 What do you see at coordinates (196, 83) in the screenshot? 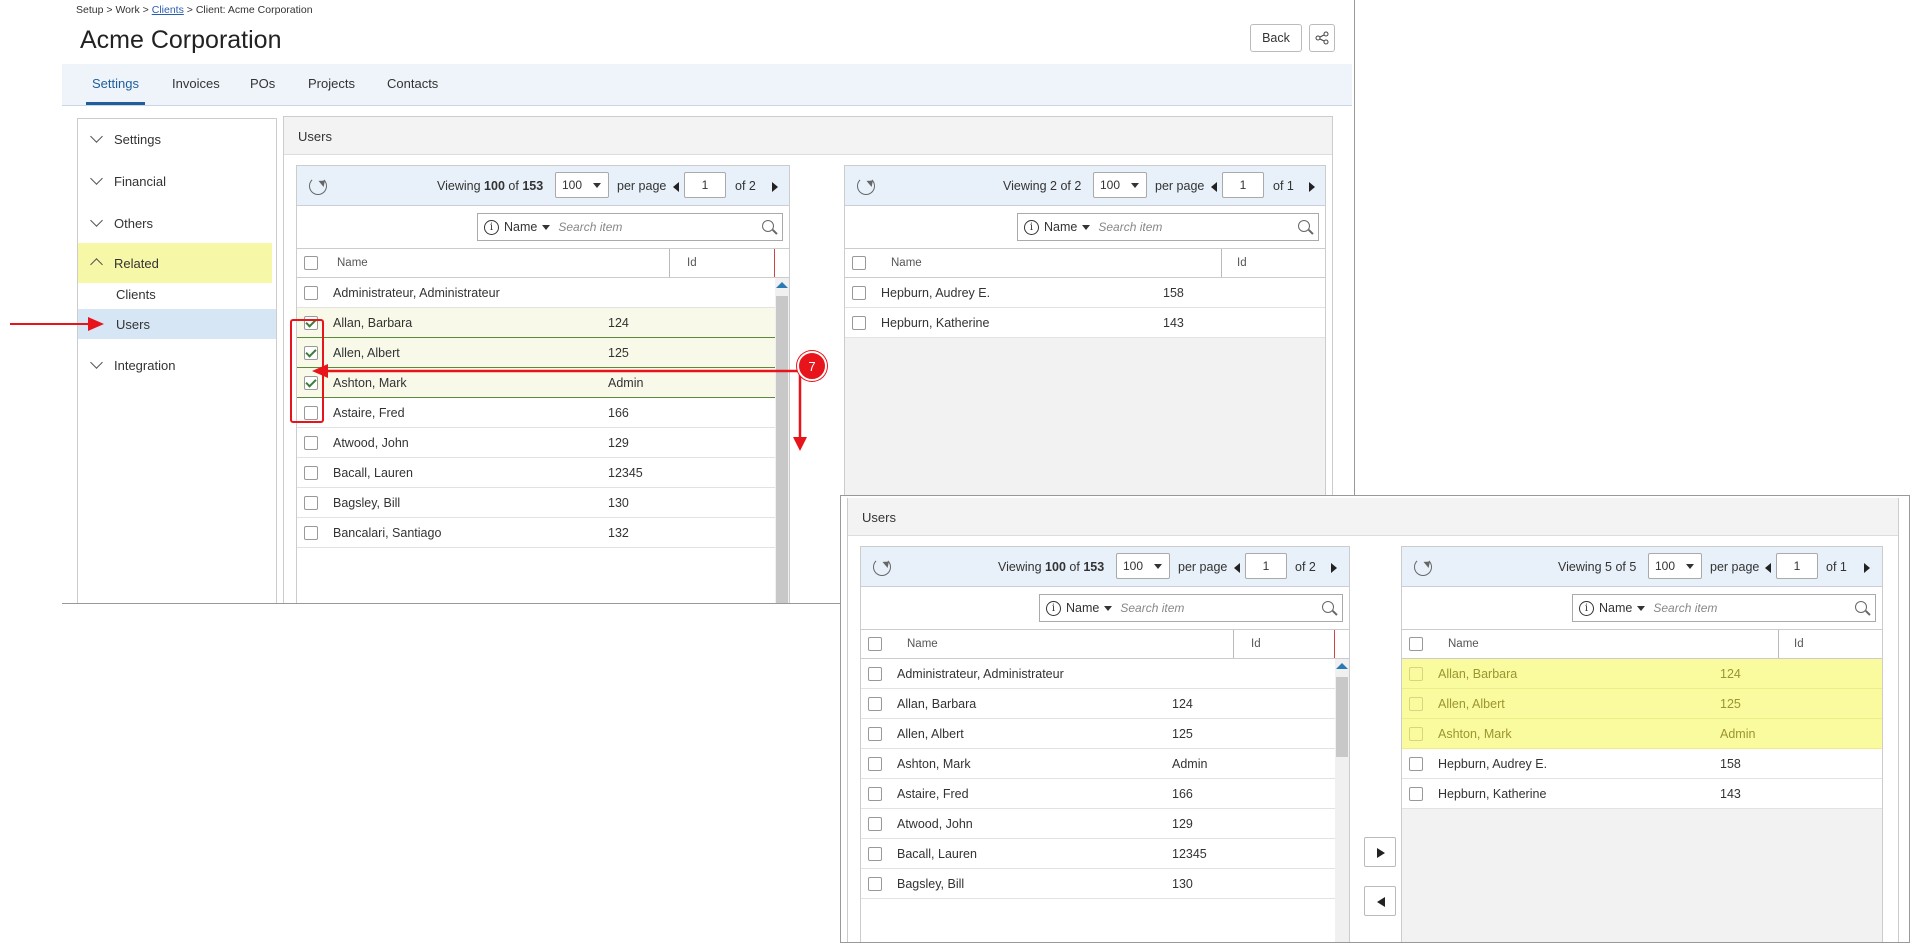
I see `tab-invoices: Invoices` at bounding box center [196, 83].